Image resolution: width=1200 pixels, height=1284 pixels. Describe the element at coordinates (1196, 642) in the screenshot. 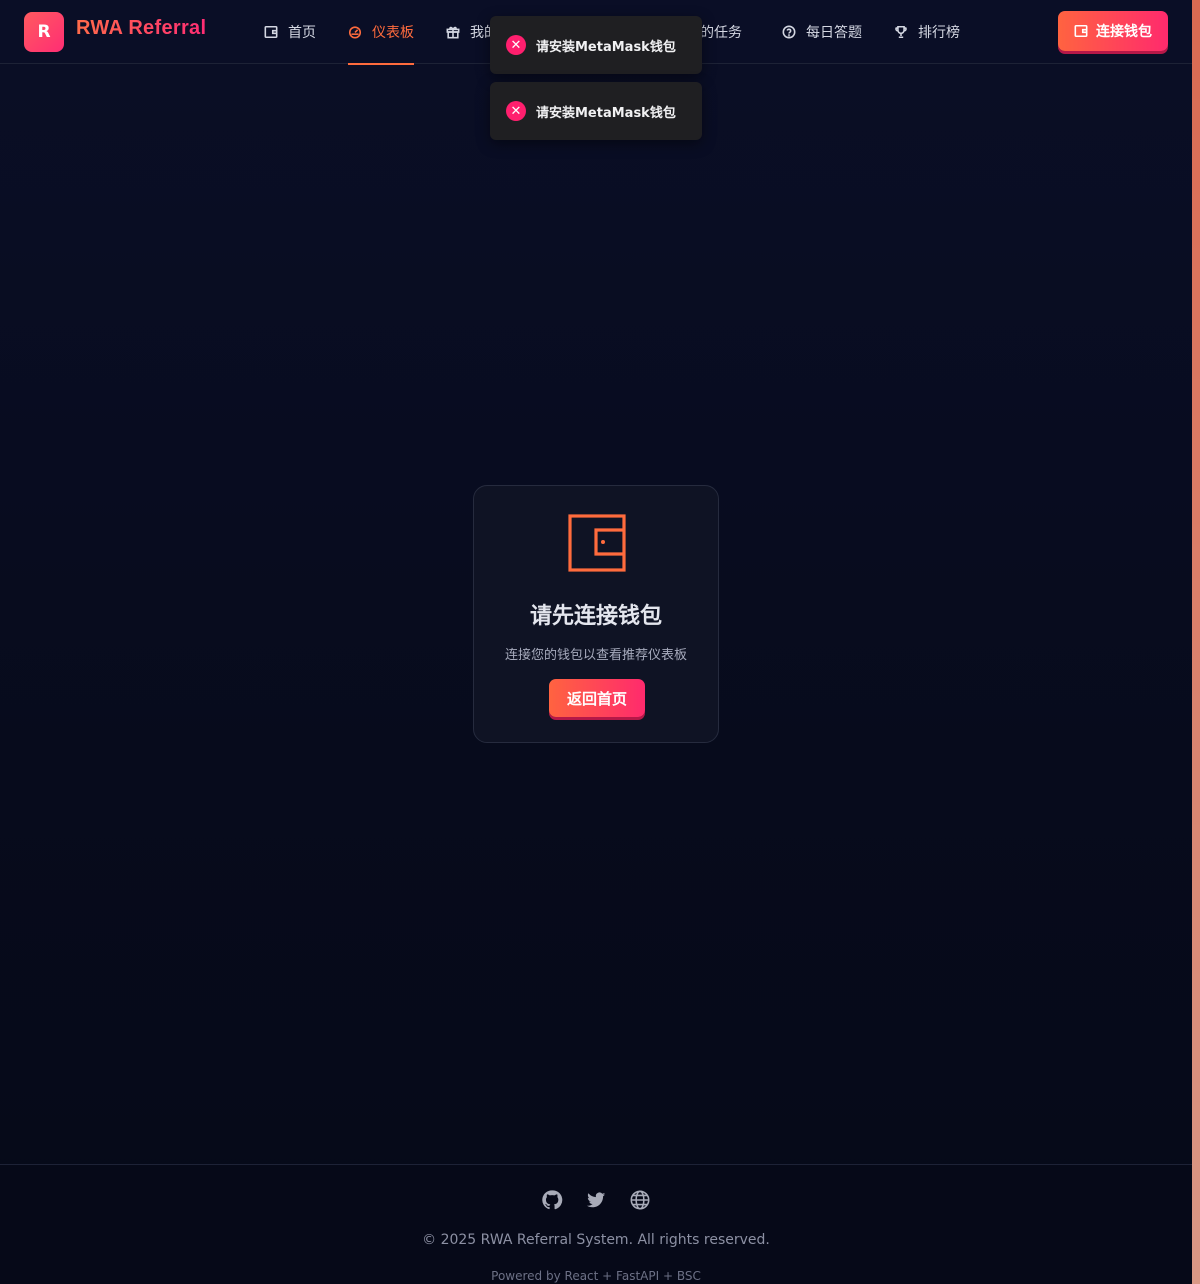

I see `page-scrollbar` at that location.